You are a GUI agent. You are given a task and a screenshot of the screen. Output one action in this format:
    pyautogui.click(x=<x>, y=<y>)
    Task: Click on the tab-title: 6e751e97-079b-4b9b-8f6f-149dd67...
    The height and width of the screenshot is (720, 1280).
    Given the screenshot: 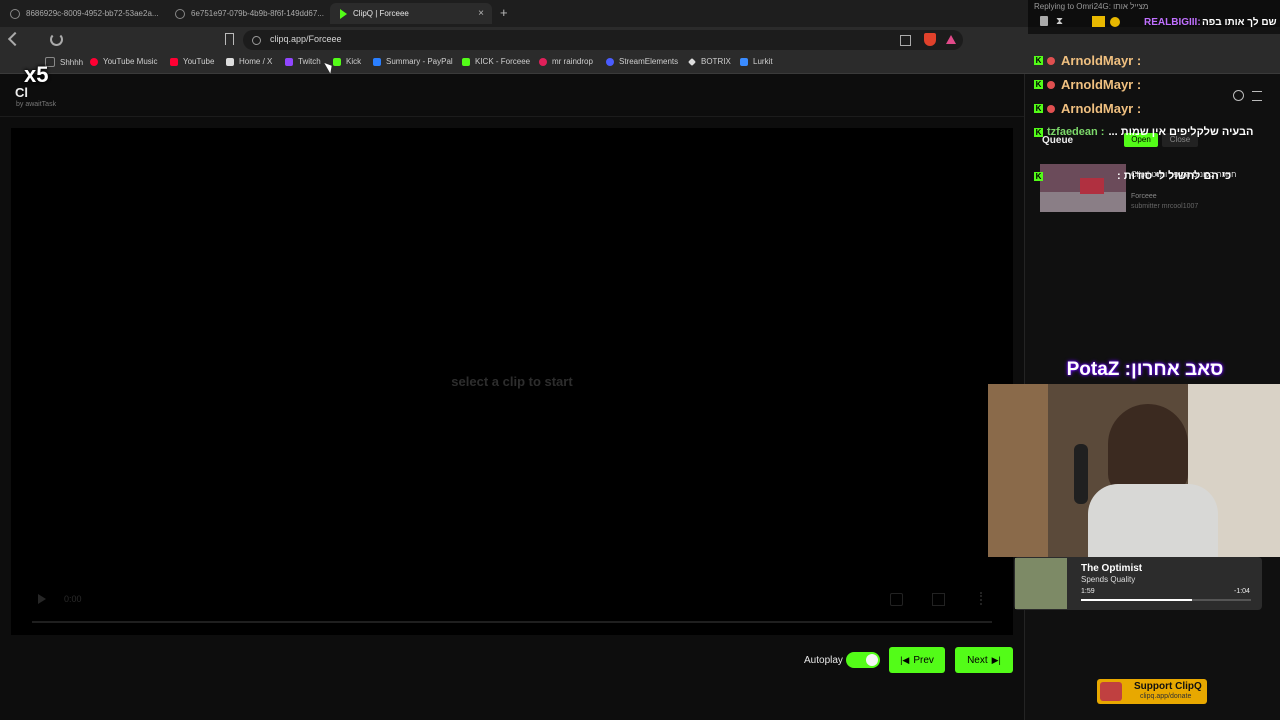 What is the action you would take?
    pyautogui.click(x=257, y=13)
    